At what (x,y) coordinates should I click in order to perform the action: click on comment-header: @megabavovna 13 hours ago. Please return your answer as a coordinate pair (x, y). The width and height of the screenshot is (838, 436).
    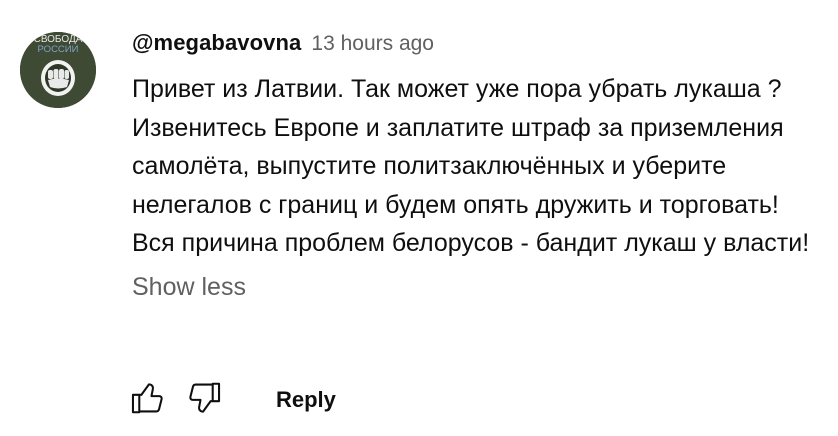
    Looking at the image, I should click on (477, 45).